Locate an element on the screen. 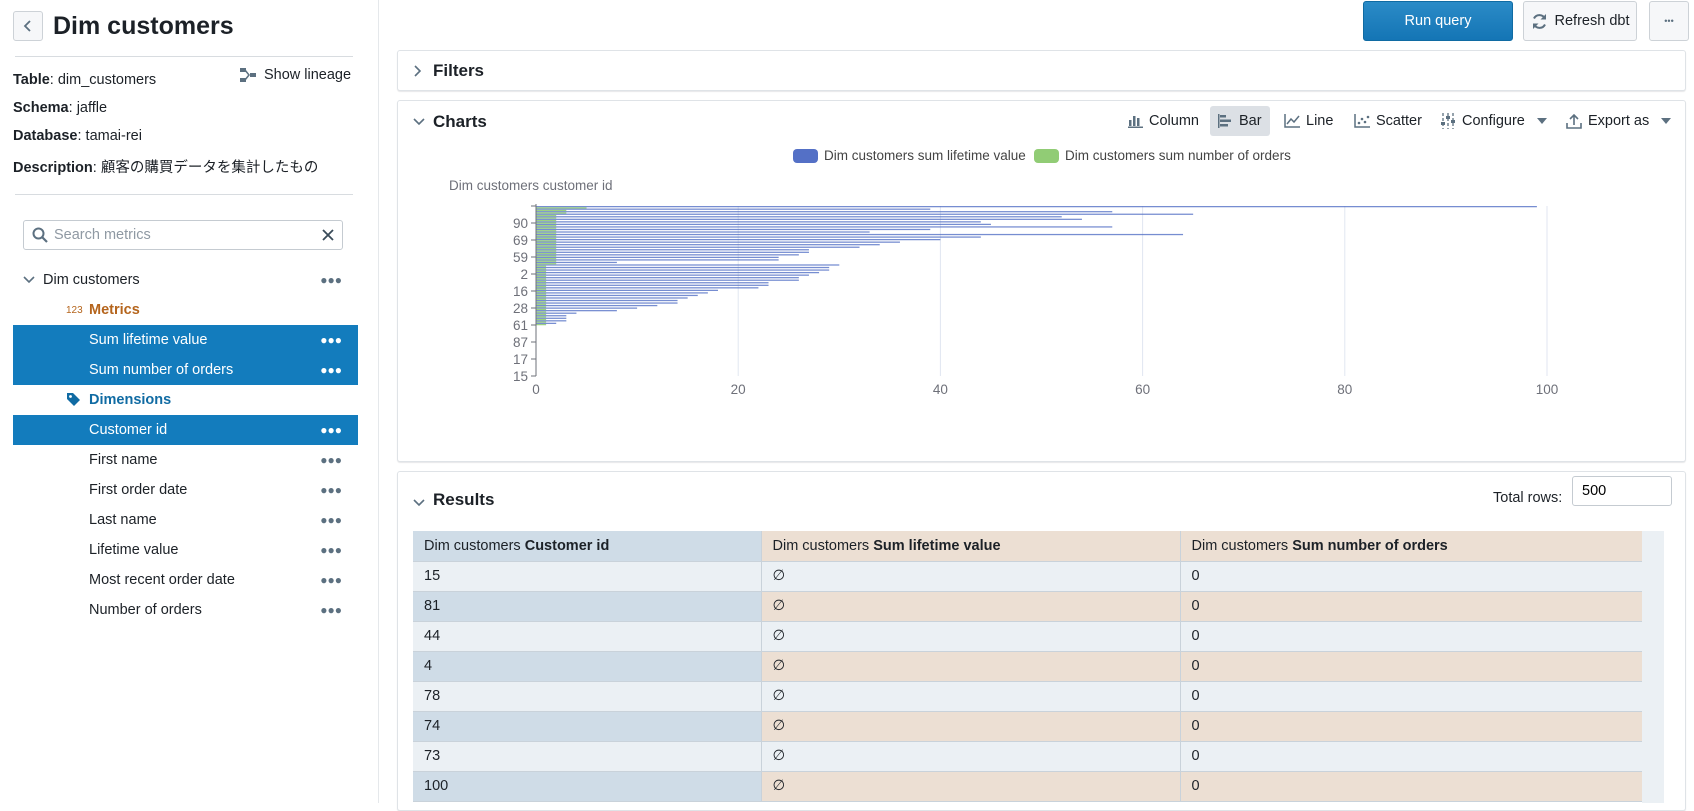  table-row: 81 ∅ 0 is located at coordinates (1028, 606).